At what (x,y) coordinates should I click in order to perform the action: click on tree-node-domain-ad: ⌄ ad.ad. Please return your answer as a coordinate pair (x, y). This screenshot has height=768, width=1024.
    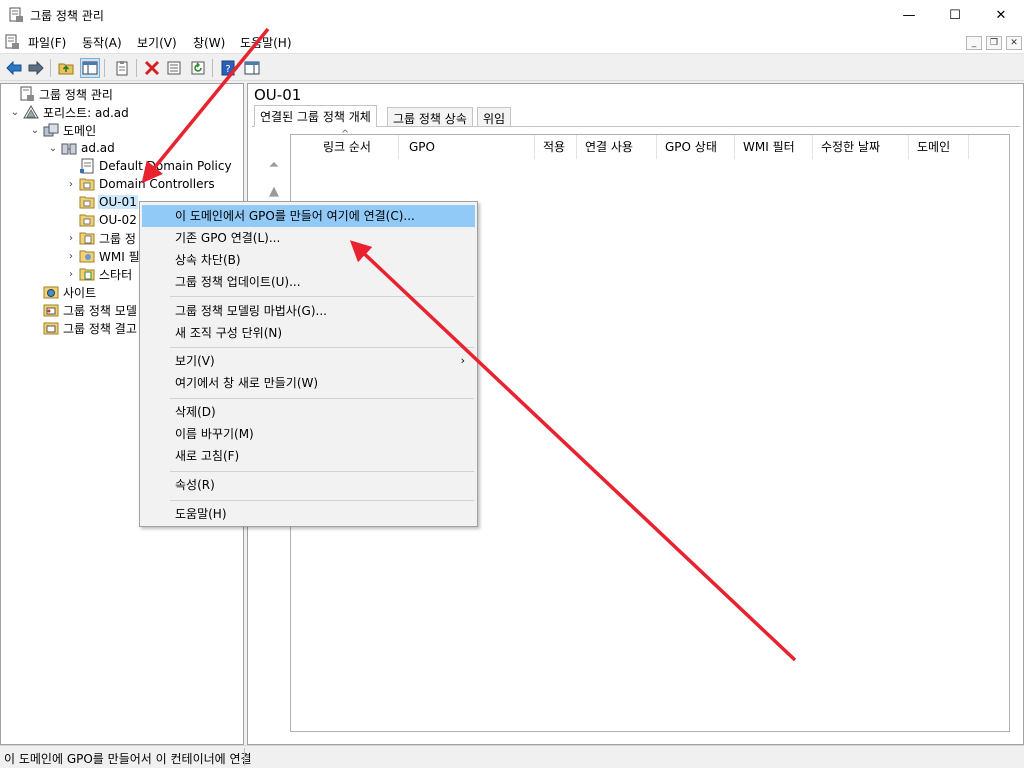
    Looking at the image, I should click on (81, 148).